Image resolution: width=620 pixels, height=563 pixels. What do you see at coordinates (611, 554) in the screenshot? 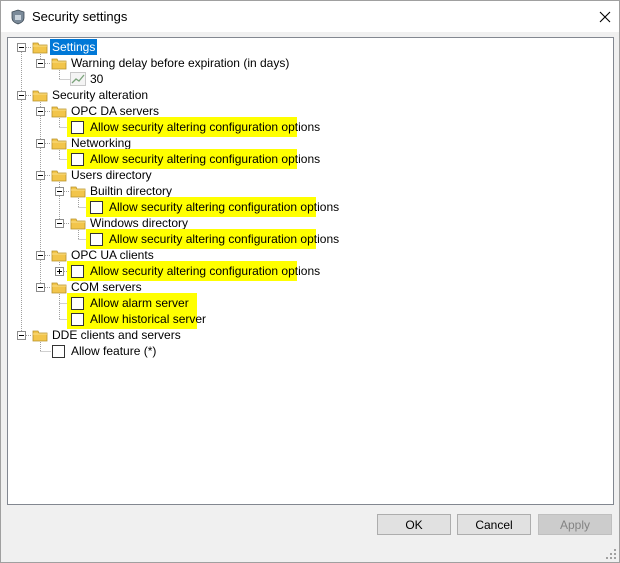
I see `resize-grip-icon` at bounding box center [611, 554].